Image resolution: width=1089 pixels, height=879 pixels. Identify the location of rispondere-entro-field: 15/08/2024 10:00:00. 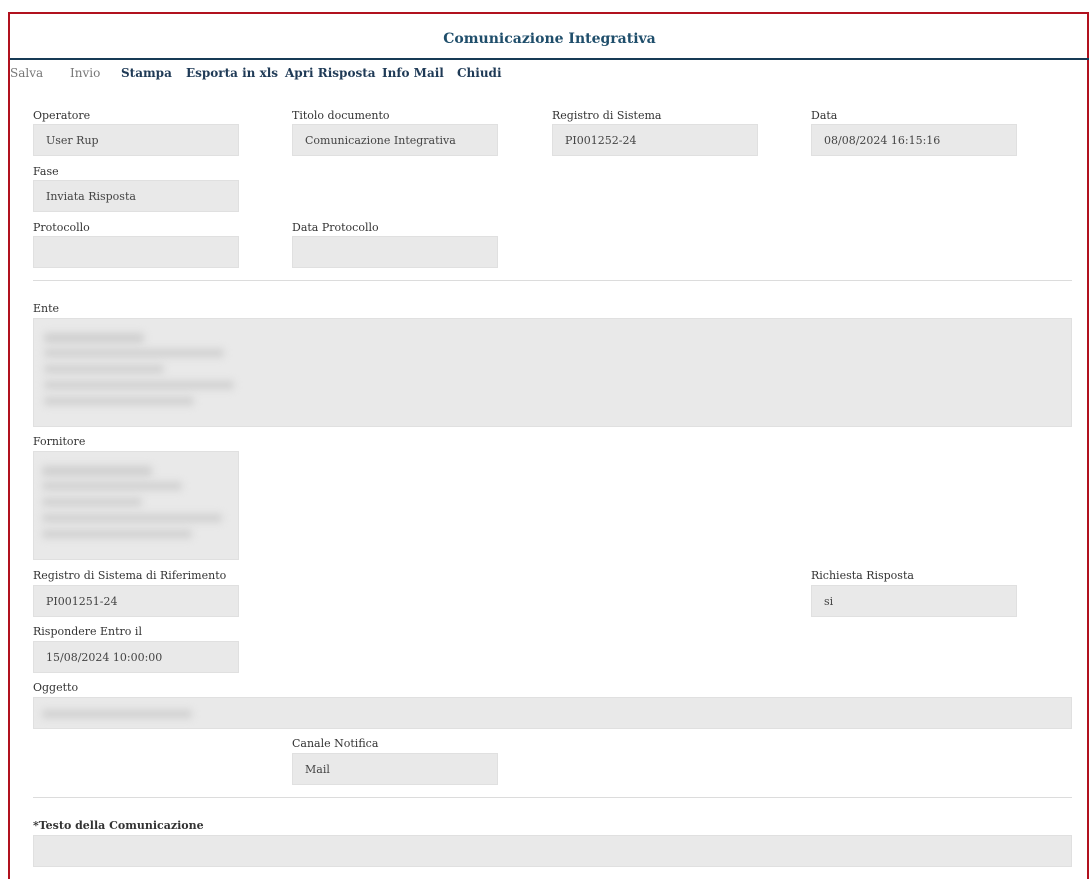
(136, 657).